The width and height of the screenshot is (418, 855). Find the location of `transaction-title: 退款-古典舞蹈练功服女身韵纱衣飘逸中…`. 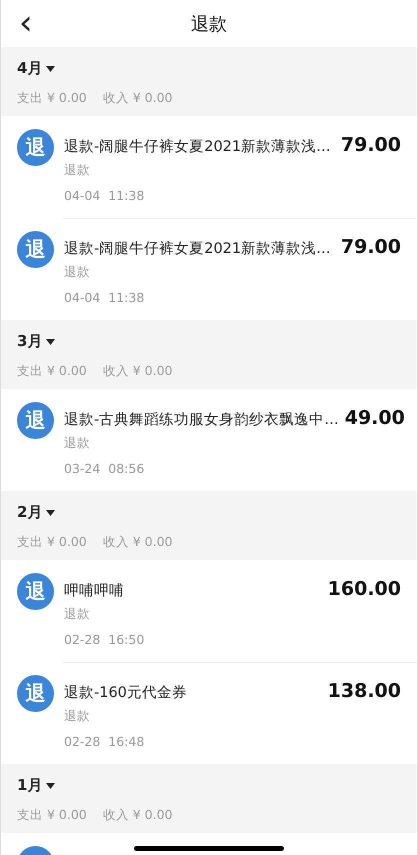

transaction-title: 退款-古典舞蹈练功服女身韵纱衣飘逸中… is located at coordinates (201, 419).